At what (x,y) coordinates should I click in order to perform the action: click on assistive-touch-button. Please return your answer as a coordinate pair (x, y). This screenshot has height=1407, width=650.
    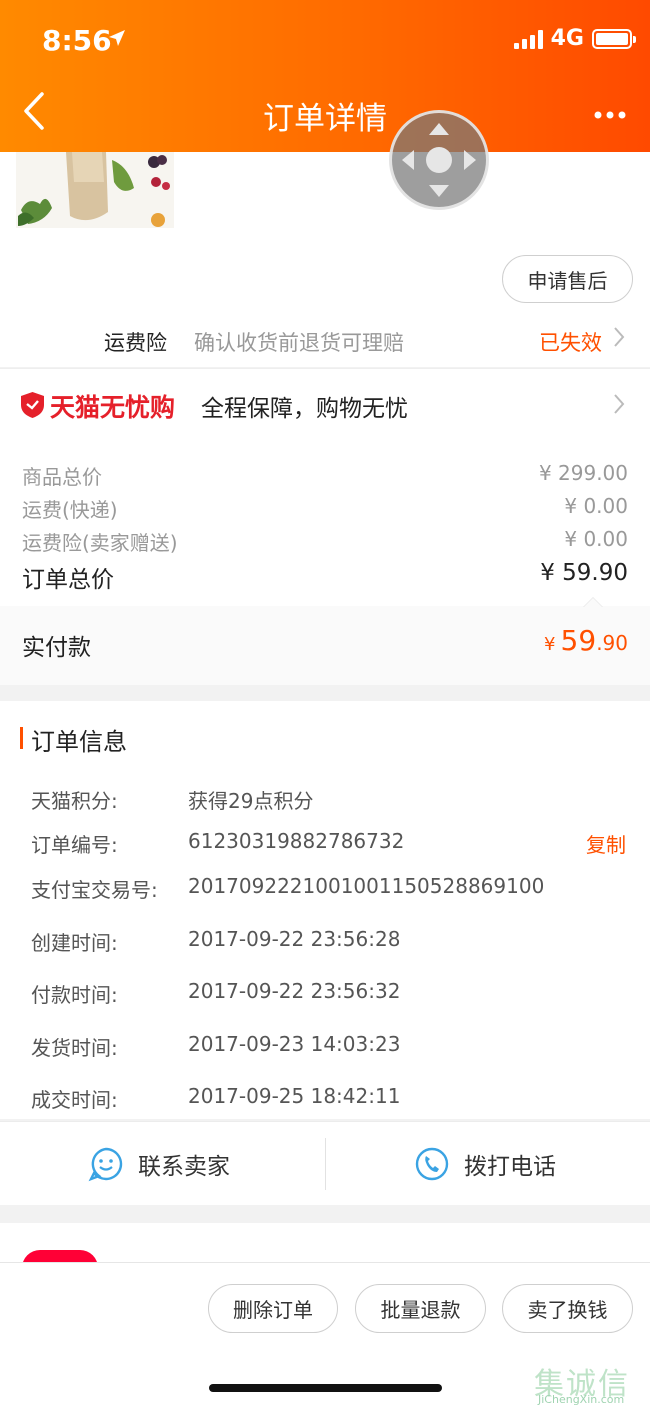
    Looking at the image, I should click on (439, 160).